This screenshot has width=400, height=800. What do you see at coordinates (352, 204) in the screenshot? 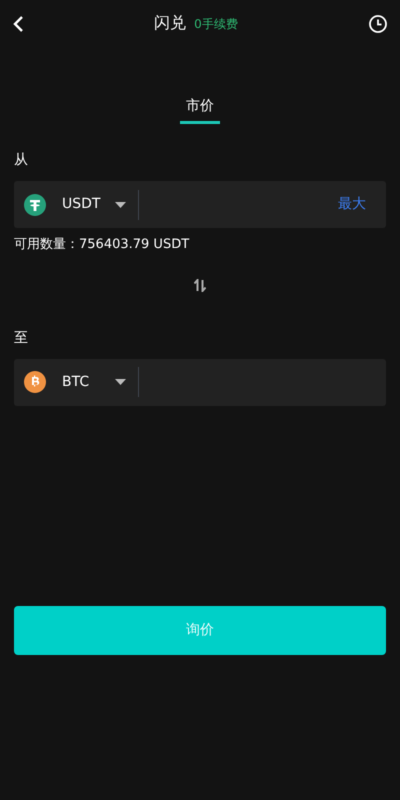
I see `max-button: 最大` at bounding box center [352, 204].